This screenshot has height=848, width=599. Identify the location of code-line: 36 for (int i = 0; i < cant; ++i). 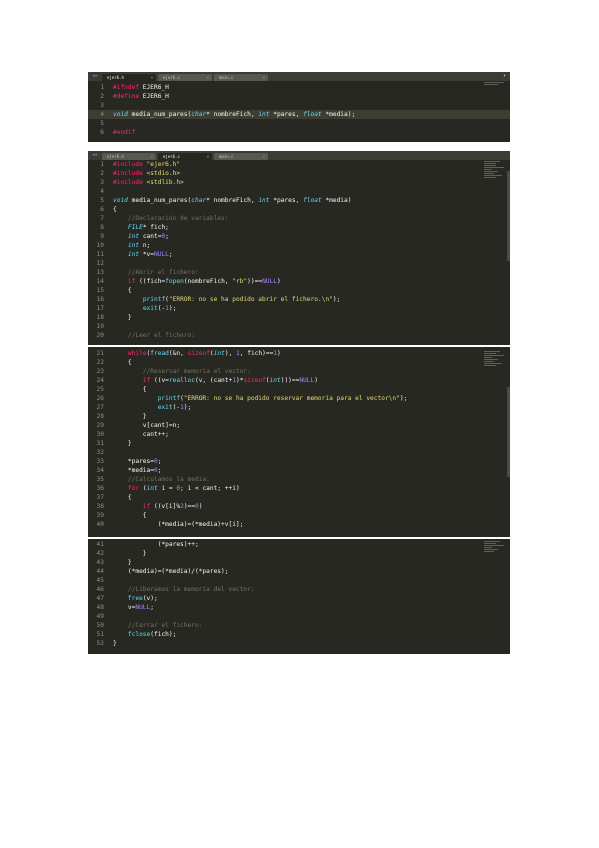
(299, 488).